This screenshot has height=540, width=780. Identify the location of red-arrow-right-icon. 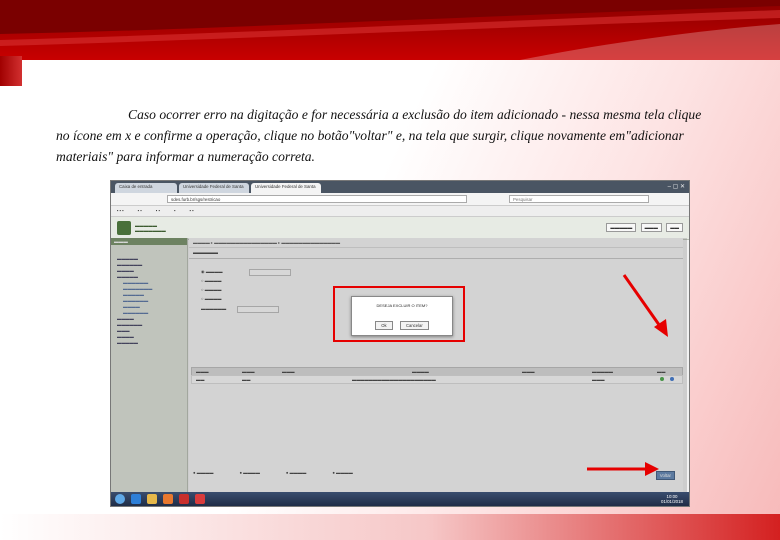
(623, 469).